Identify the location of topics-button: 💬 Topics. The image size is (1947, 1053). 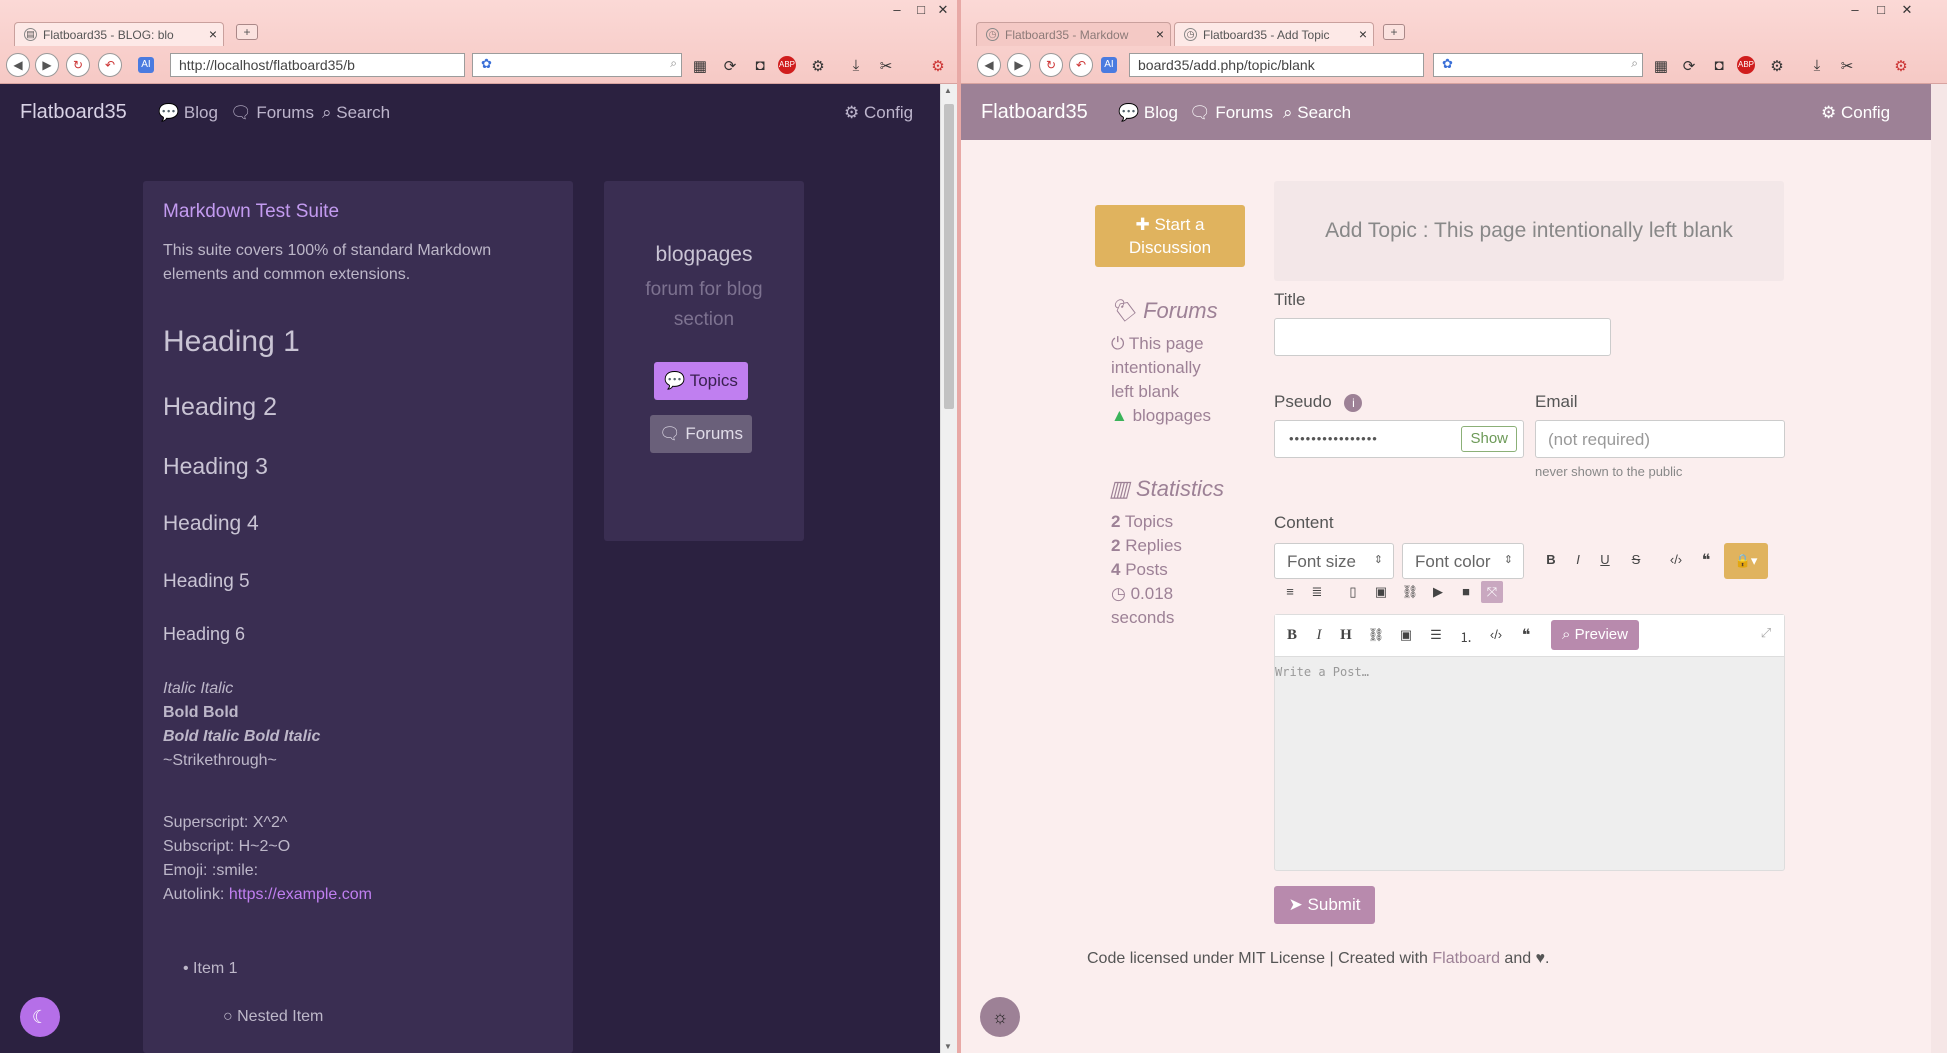
(701, 381).